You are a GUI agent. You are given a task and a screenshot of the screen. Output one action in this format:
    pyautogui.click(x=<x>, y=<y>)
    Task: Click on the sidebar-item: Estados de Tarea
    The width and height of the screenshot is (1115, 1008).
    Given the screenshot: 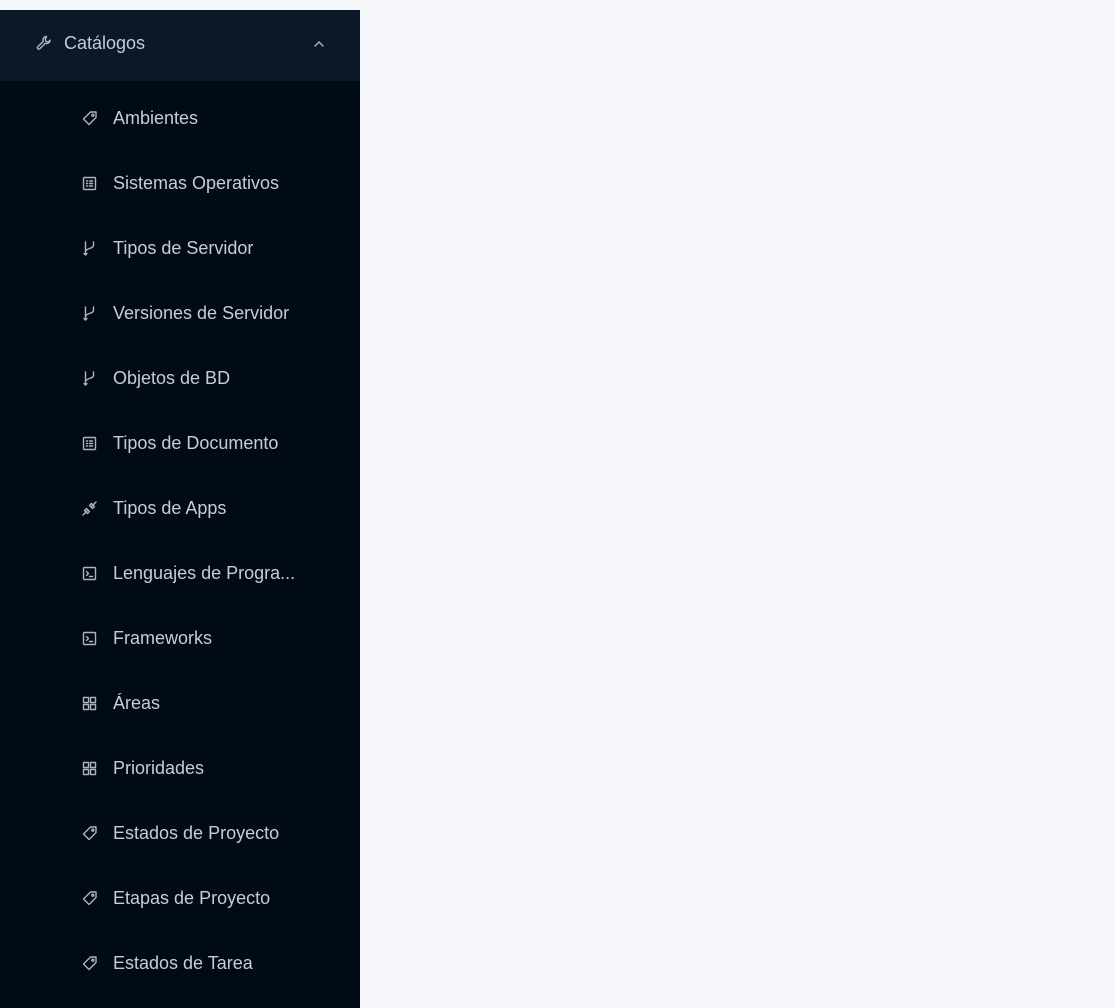 What is the action you would take?
    pyautogui.click(x=180, y=963)
    